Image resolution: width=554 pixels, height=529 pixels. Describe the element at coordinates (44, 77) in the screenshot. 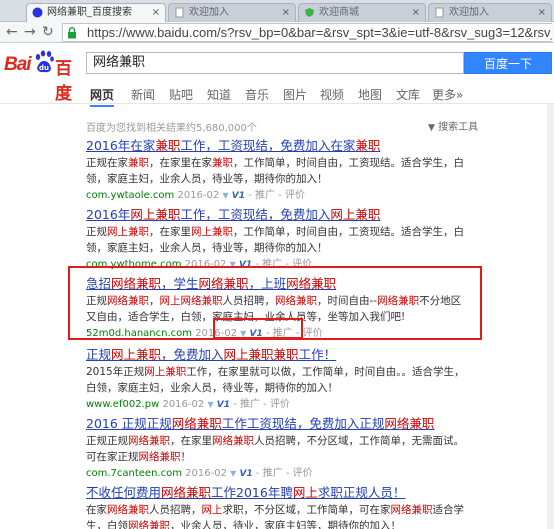

I see `baidu-logo: Bai du 百度` at that location.